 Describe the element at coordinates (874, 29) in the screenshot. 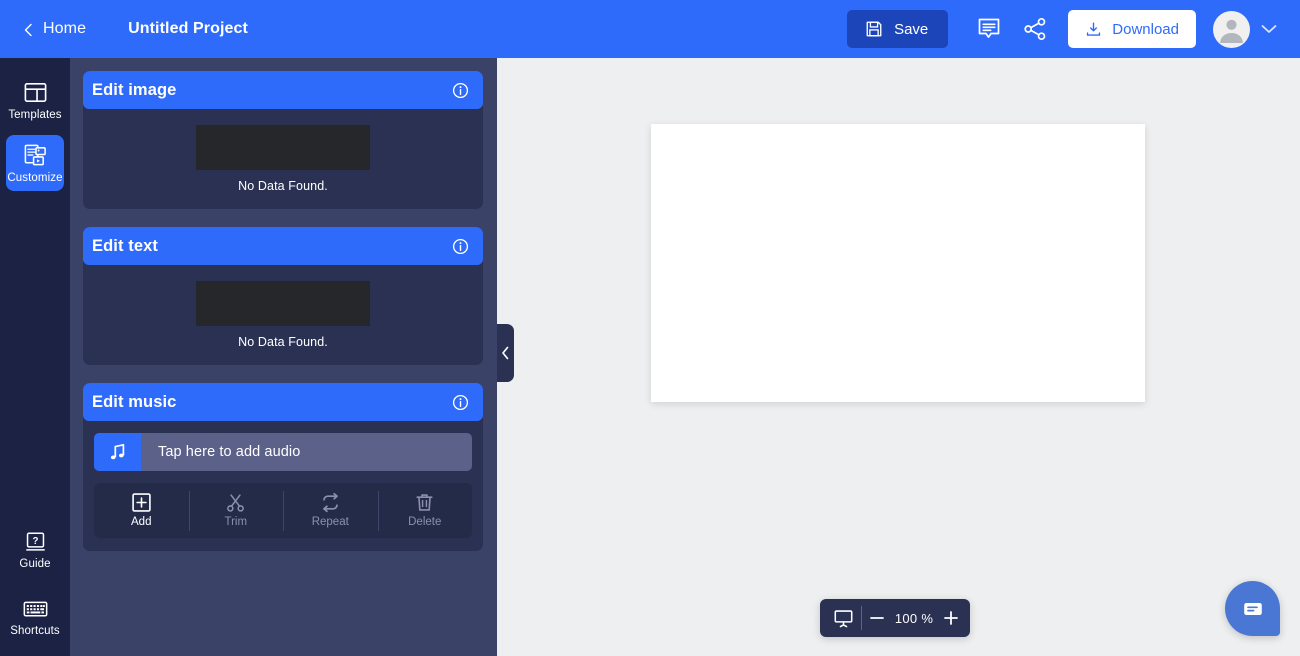

I see `floppy-disk-icon` at that location.